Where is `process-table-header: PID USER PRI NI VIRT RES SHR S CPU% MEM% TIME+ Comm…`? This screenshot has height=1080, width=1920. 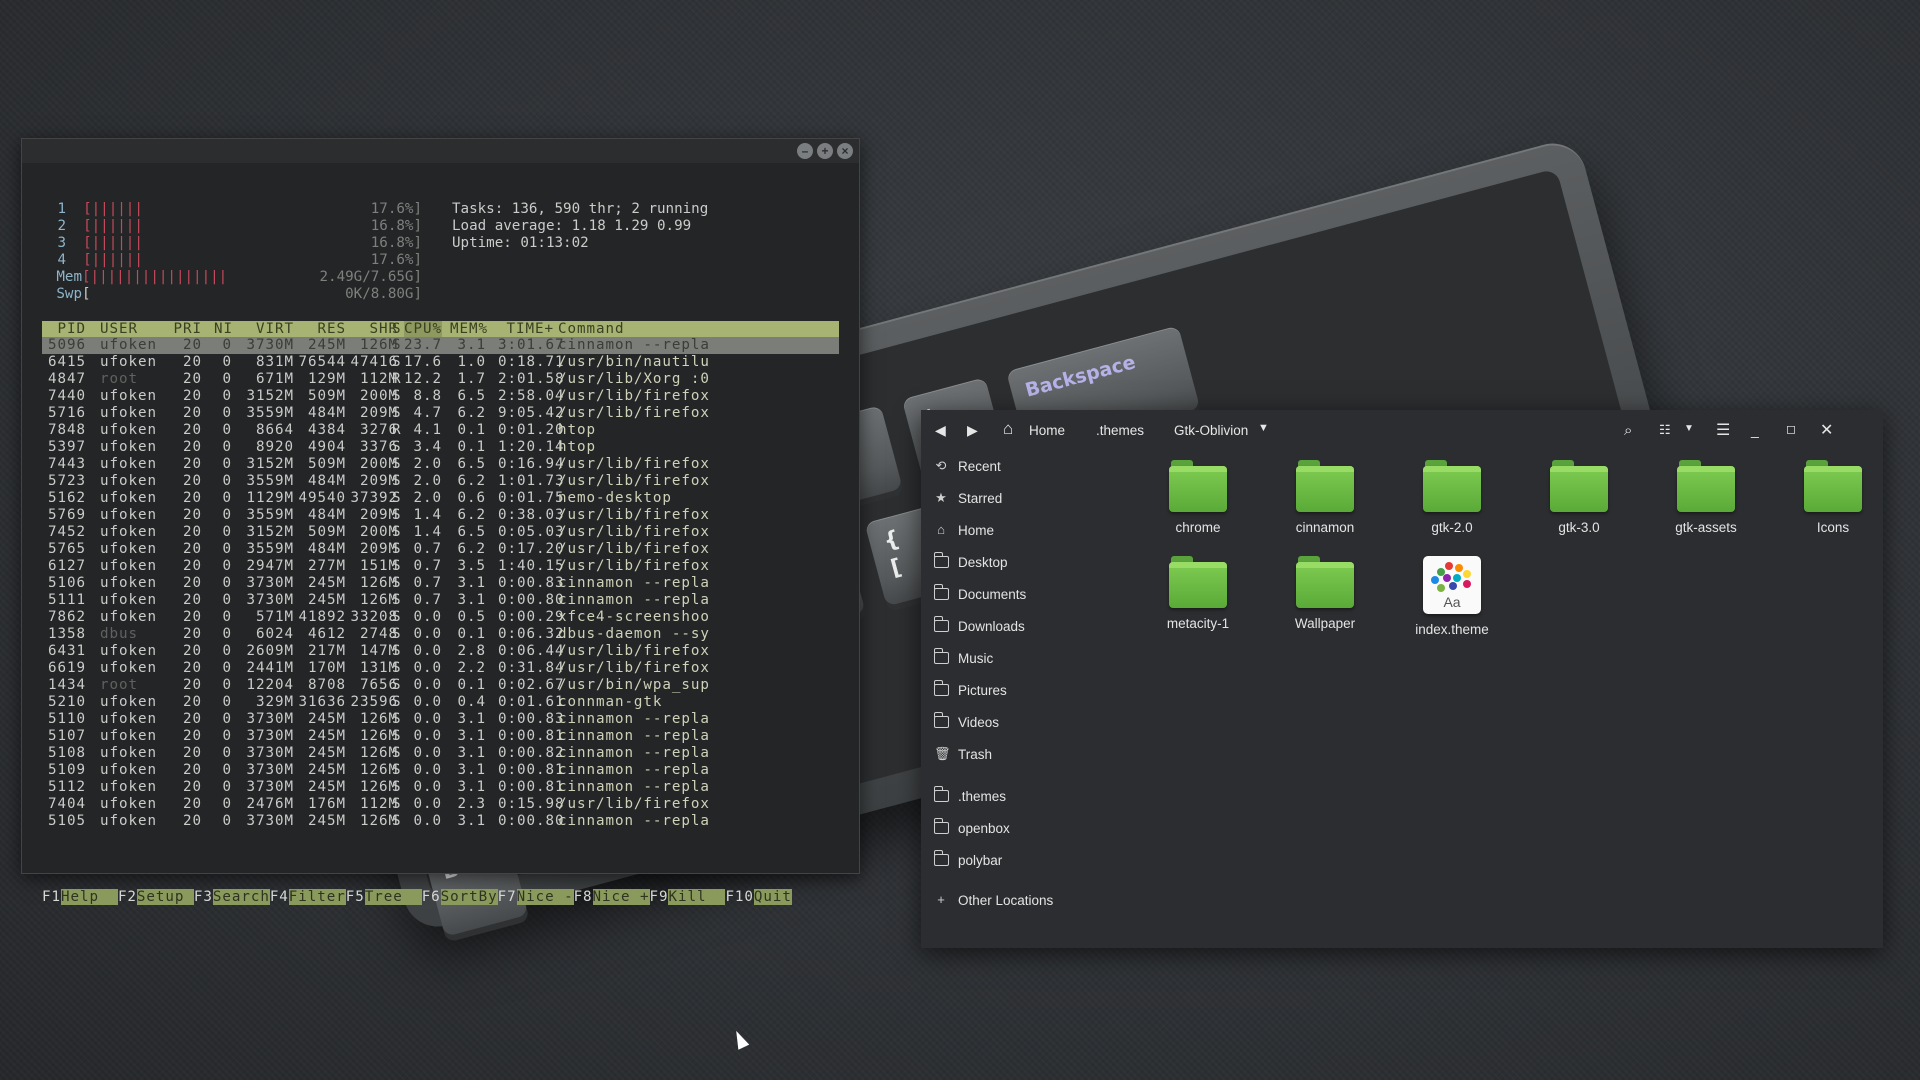
process-table-header: PID USER PRI NI VIRT RES SHR S CPU% MEM% TIME+ Comm… is located at coordinates (440, 329).